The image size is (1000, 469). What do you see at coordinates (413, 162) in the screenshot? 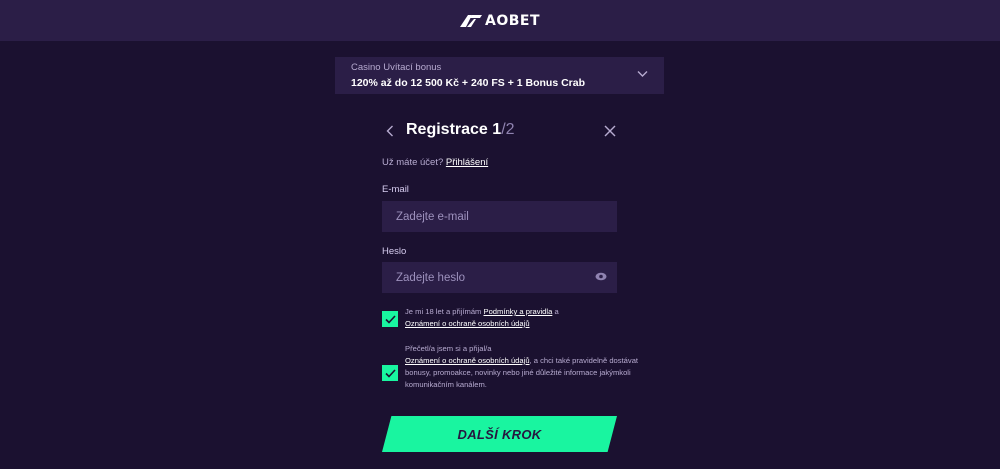
I see `login-prompt-text: Už máte účet?` at bounding box center [413, 162].